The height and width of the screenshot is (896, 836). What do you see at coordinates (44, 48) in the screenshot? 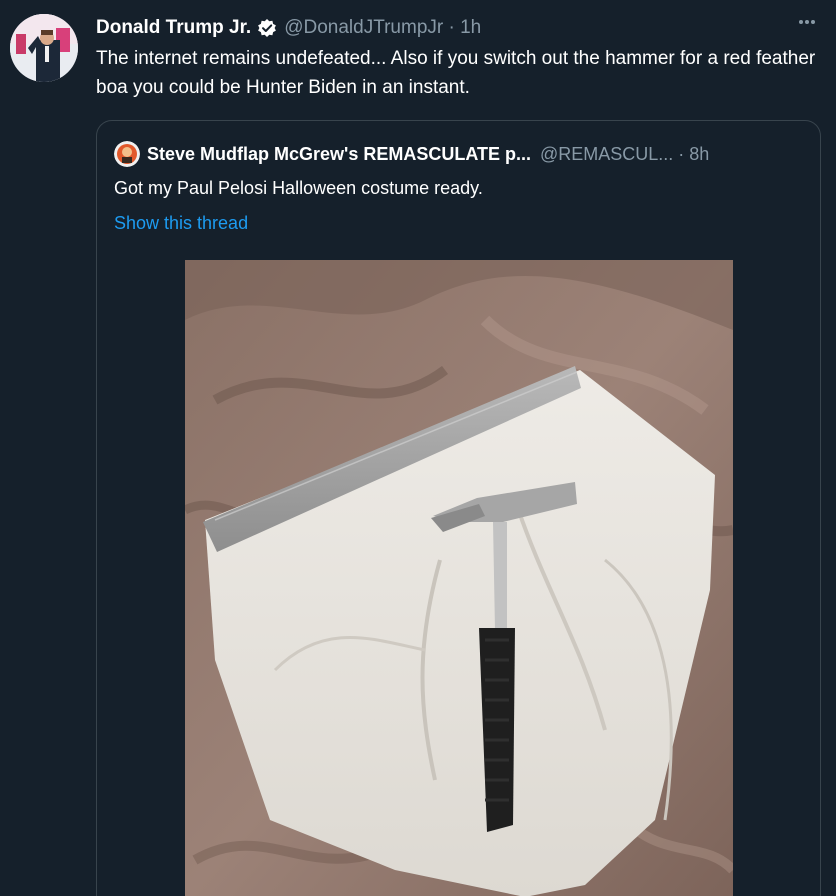
I see `author-avatar` at bounding box center [44, 48].